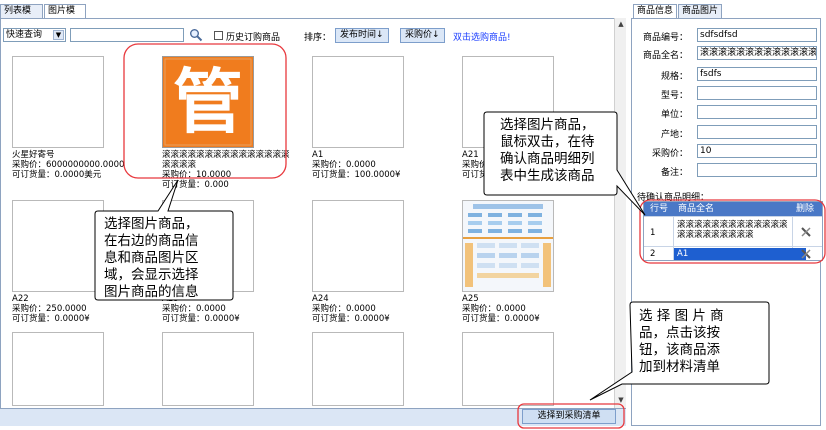 The width and height of the screenshot is (826, 430). Describe the element at coordinates (679, 367) in the screenshot. I see `callout-line: 加到材料清单` at that location.